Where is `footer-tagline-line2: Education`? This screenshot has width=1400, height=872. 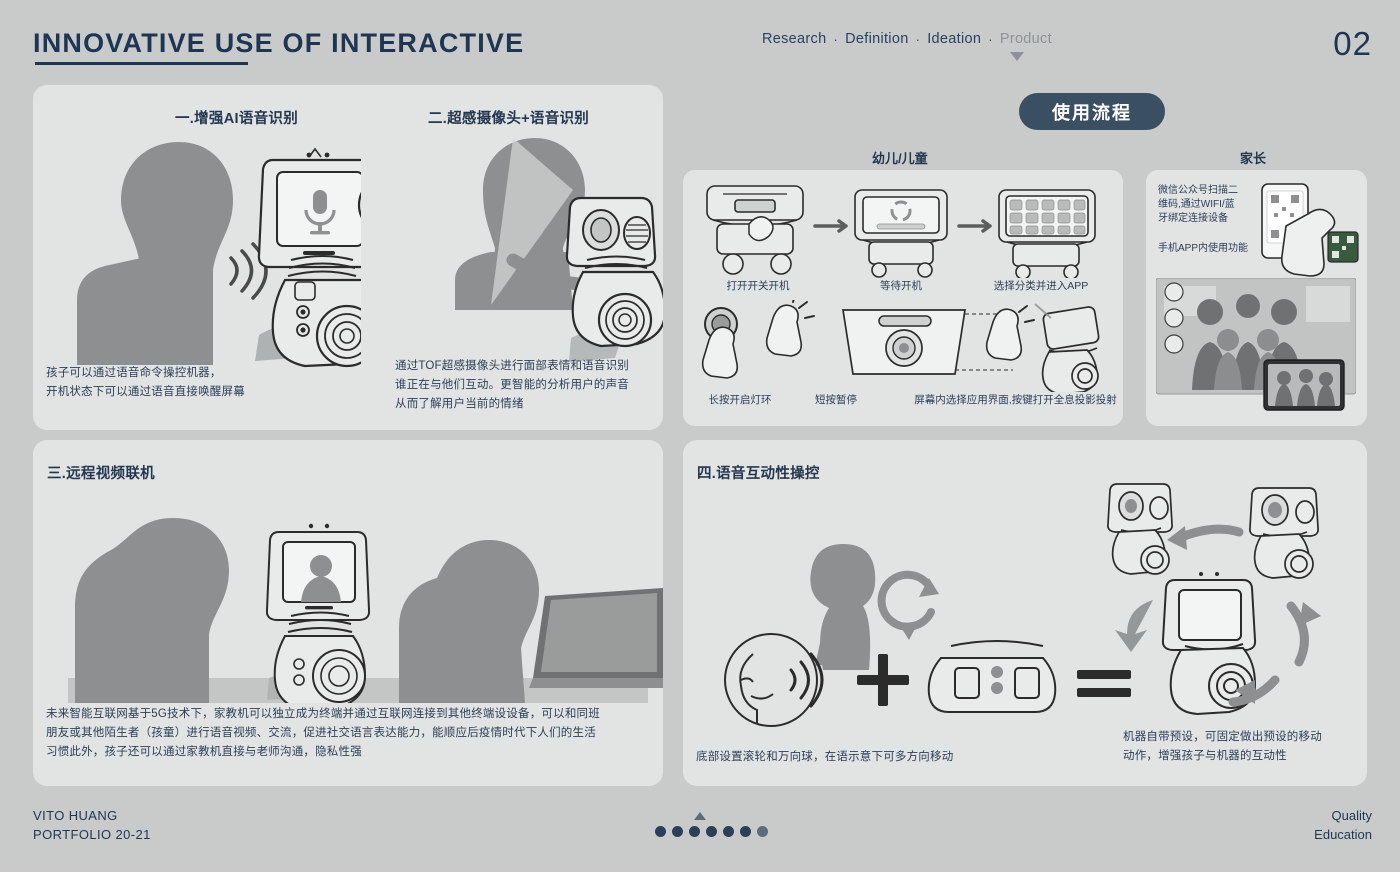
footer-tagline-line2: Education is located at coordinates (1343, 834).